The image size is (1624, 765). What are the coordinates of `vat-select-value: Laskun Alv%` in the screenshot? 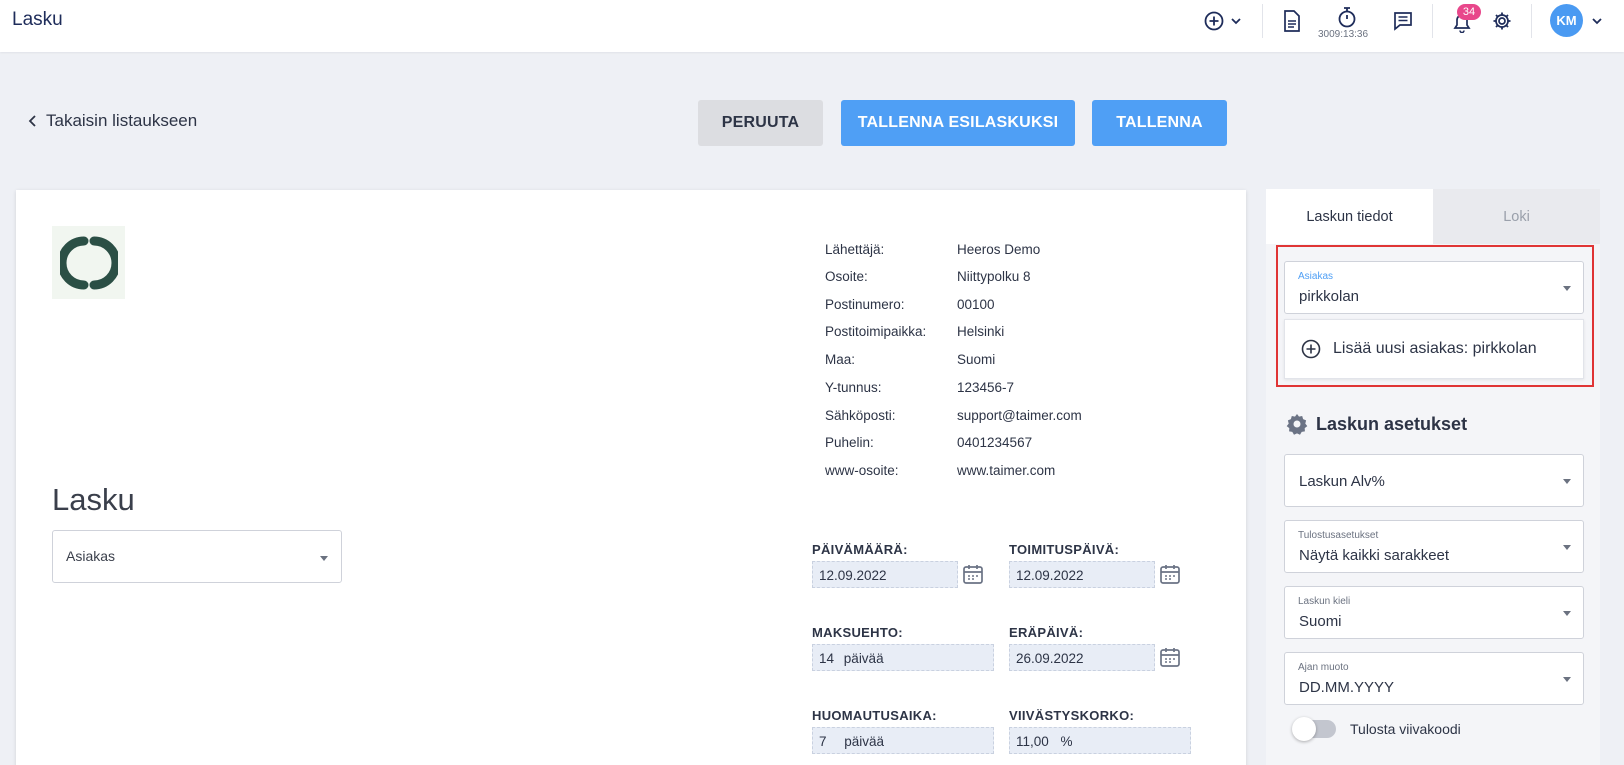 It's located at (1342, 481).